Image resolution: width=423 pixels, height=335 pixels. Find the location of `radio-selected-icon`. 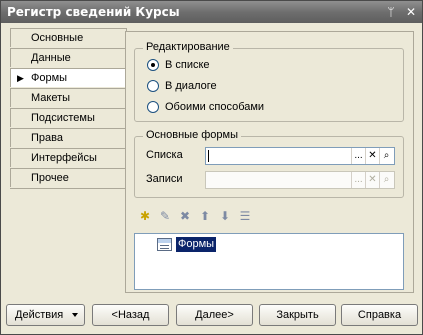

radio-selected-icon is located at coordinates (153, 65).